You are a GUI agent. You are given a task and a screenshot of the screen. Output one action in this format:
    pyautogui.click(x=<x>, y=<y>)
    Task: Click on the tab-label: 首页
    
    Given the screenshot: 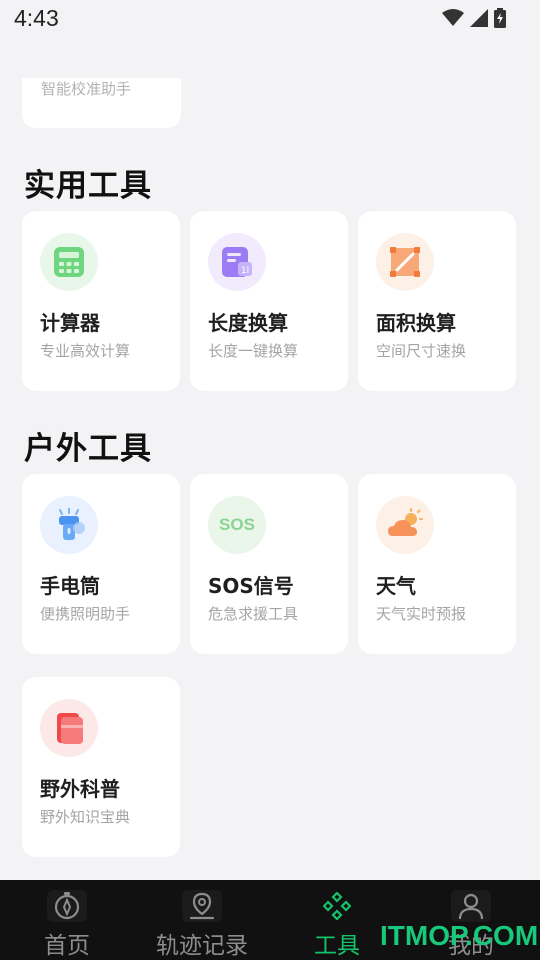 What is the action you would take?
    pyautogui.click(x=67, y=946)
    